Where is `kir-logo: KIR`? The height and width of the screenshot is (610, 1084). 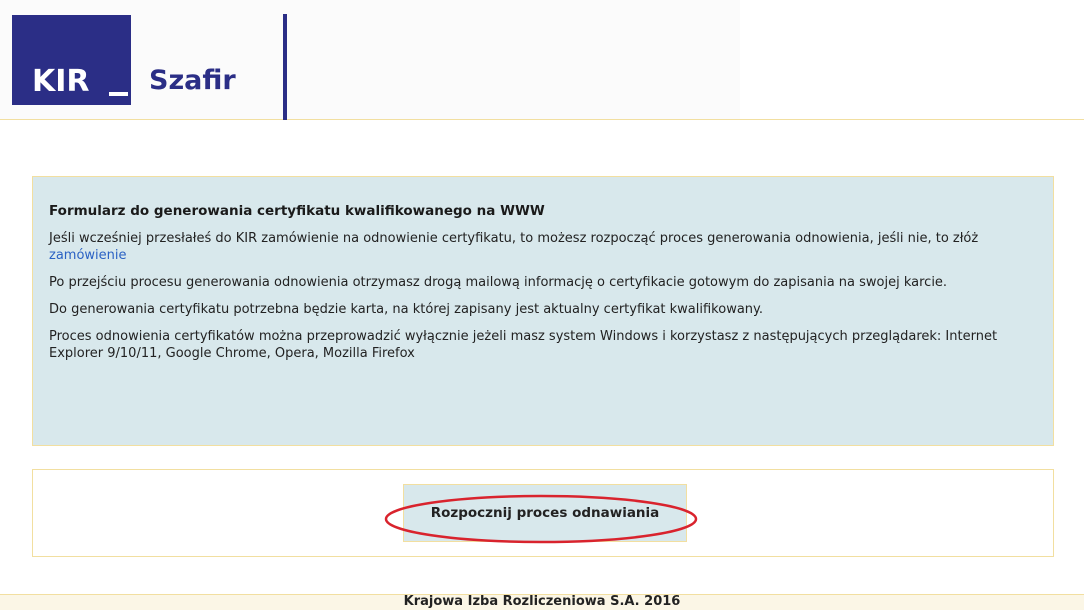
kir-logo: KIR is located at coordinates (71, 60).